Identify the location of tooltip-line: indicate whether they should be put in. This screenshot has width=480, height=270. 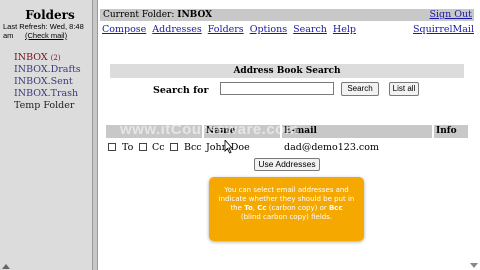
(286, 199).